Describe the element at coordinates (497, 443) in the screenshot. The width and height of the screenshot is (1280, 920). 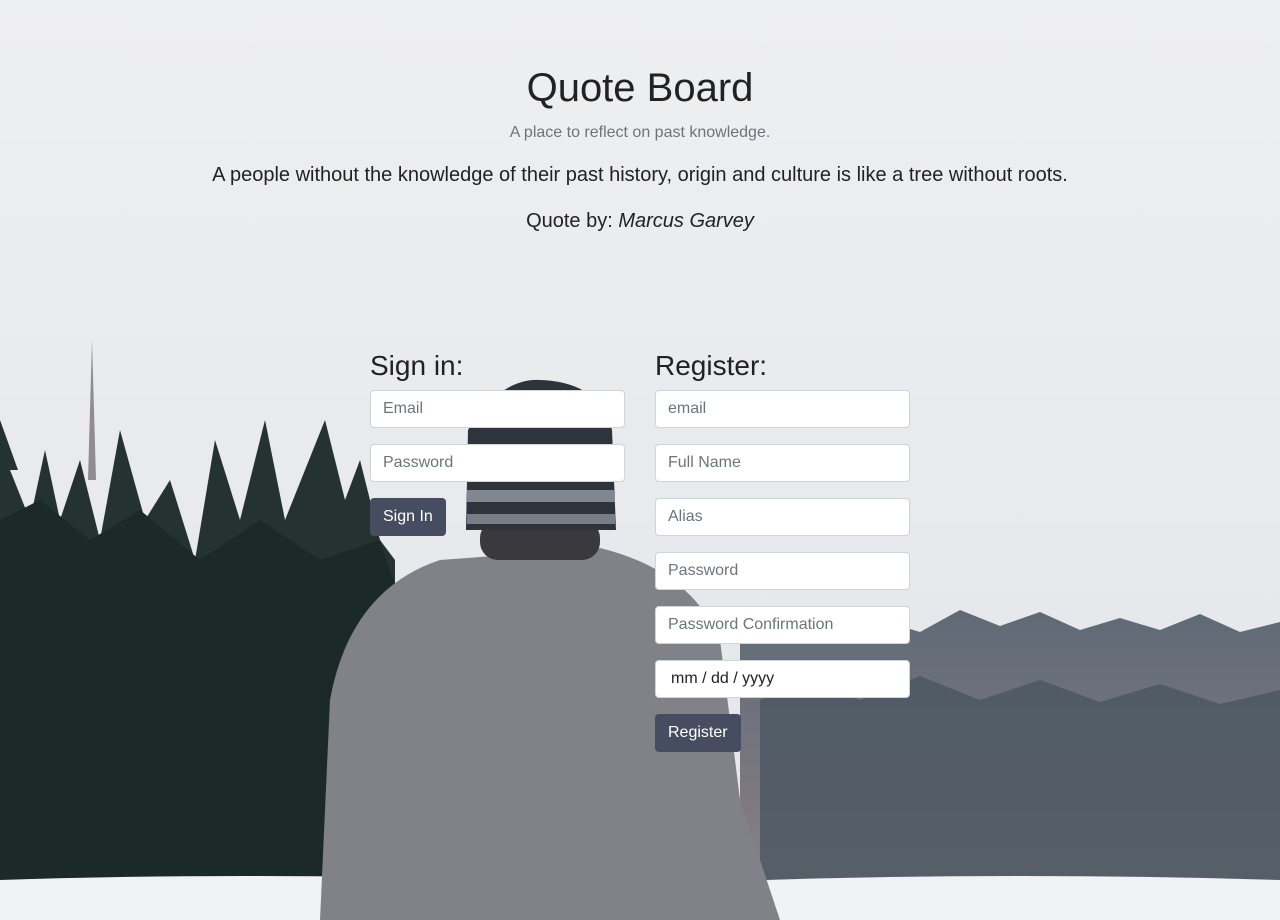
I see `signin-form: Sign in: Sign In` at that location.